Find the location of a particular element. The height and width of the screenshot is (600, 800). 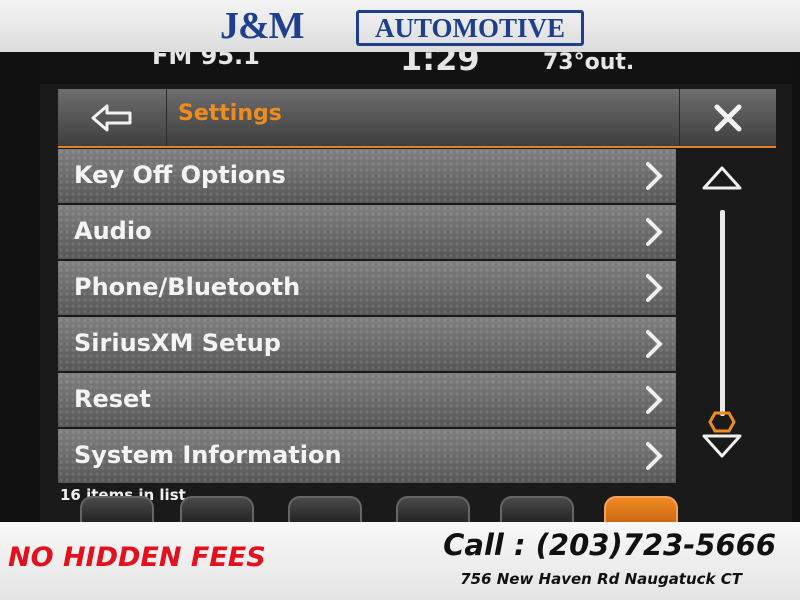

dealer-banner: J&M AUTOMOTIVE is located at coordinates (400, 26).